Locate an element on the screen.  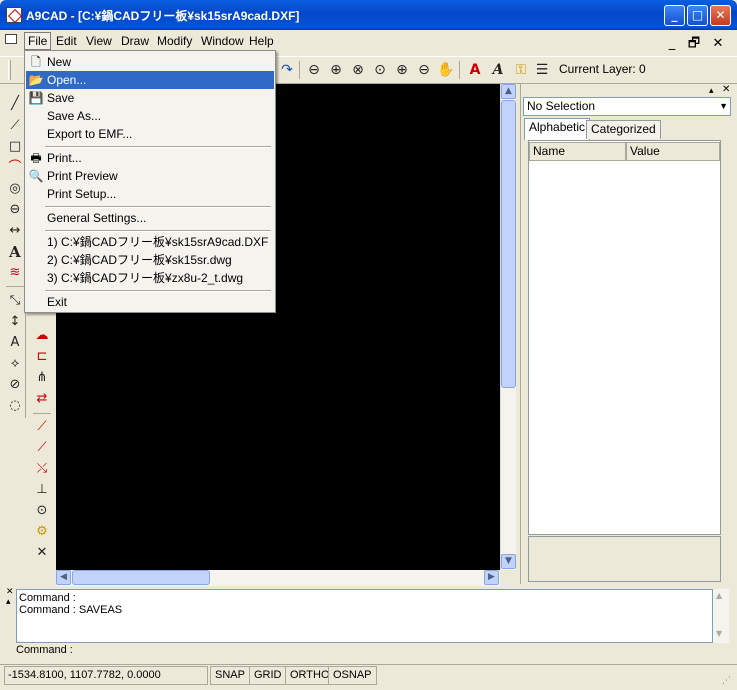
vertical-dimension-icon: ↕ is located at coordinates (15, 322).